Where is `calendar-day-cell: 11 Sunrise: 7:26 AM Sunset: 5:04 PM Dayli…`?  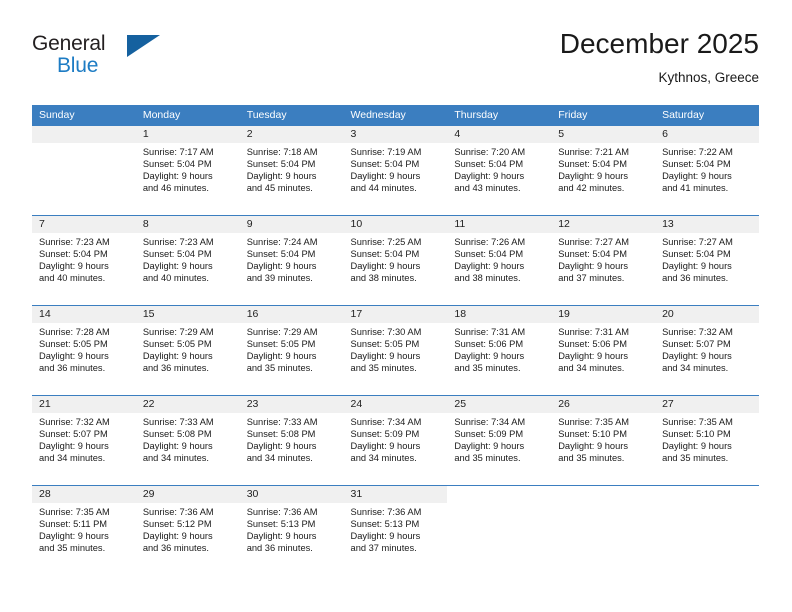
calendar-day-cell: 11 Sunrise: 7:26 AM Sunset: 5:04 PM Dayli… is located at coordinates (499, 260).